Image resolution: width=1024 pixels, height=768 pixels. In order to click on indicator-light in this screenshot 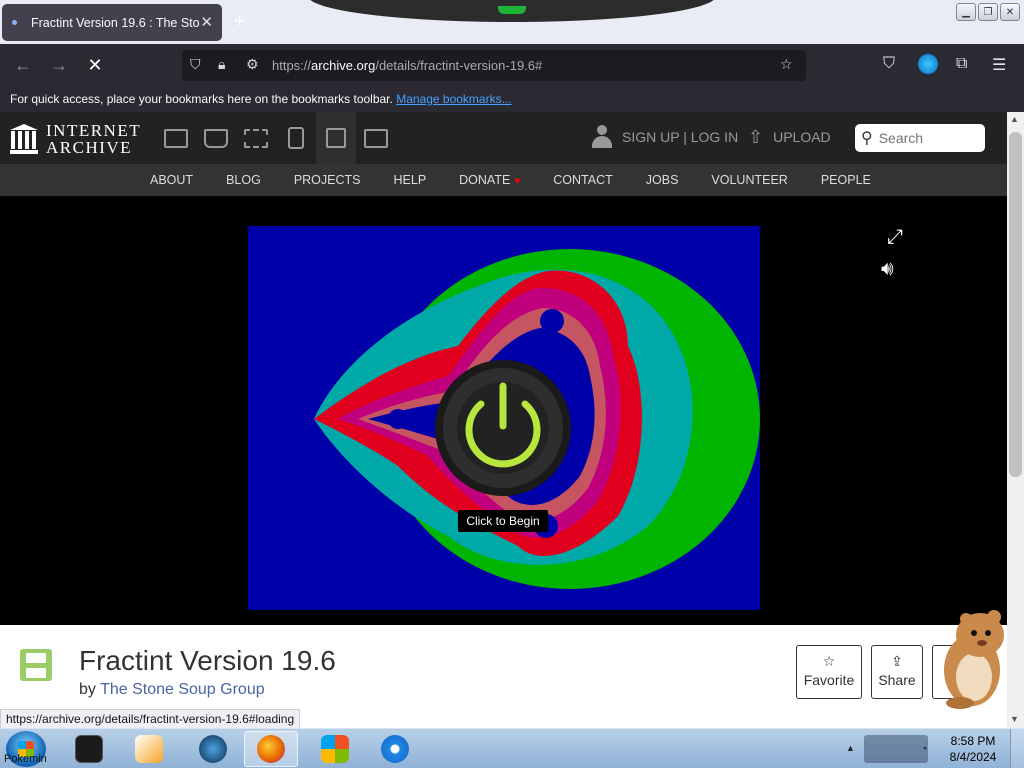, I will do `click(512, 10)`.